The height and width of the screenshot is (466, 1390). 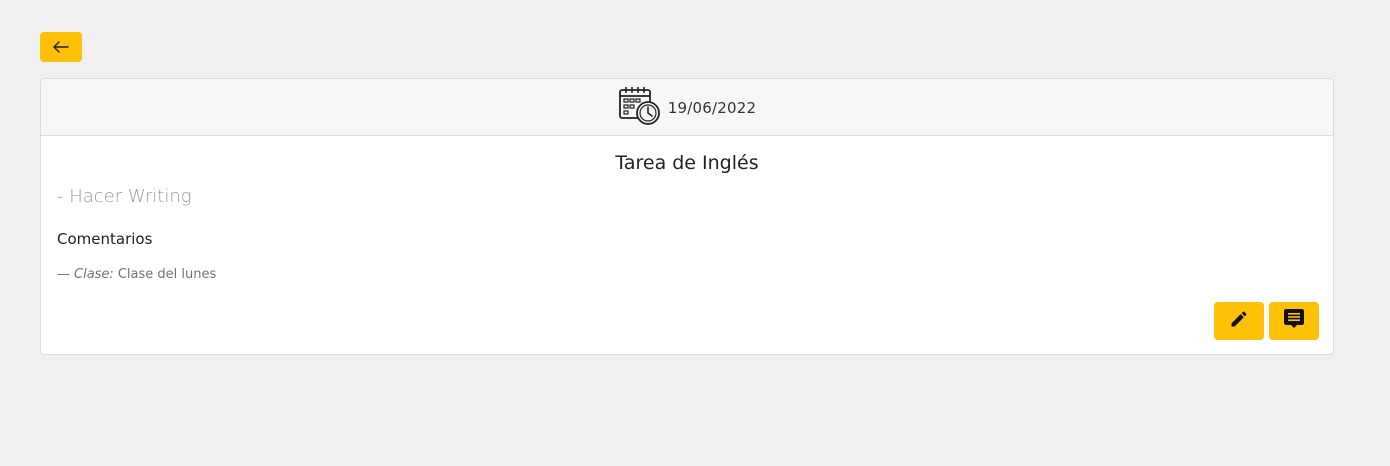 I want to click on comment-icon, so click(x=1294, y=321).